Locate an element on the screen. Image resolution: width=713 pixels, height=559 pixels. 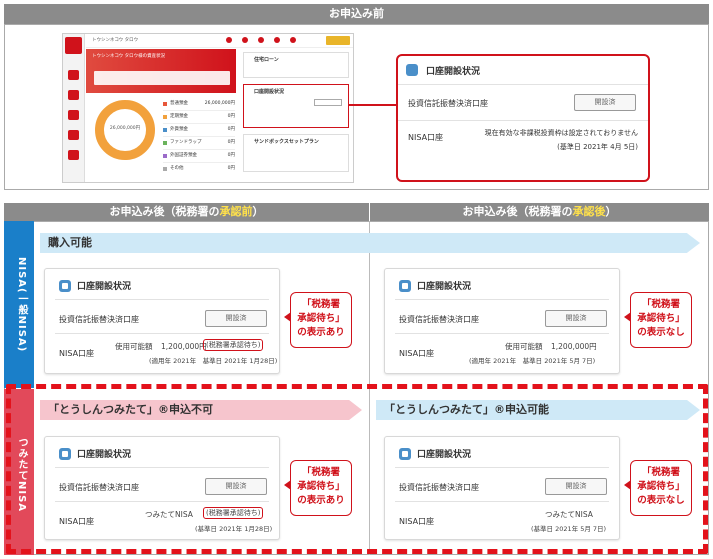
zoom-row2-date: (基準日 2021年 4月 5日) is located at coordinates (597, 147).